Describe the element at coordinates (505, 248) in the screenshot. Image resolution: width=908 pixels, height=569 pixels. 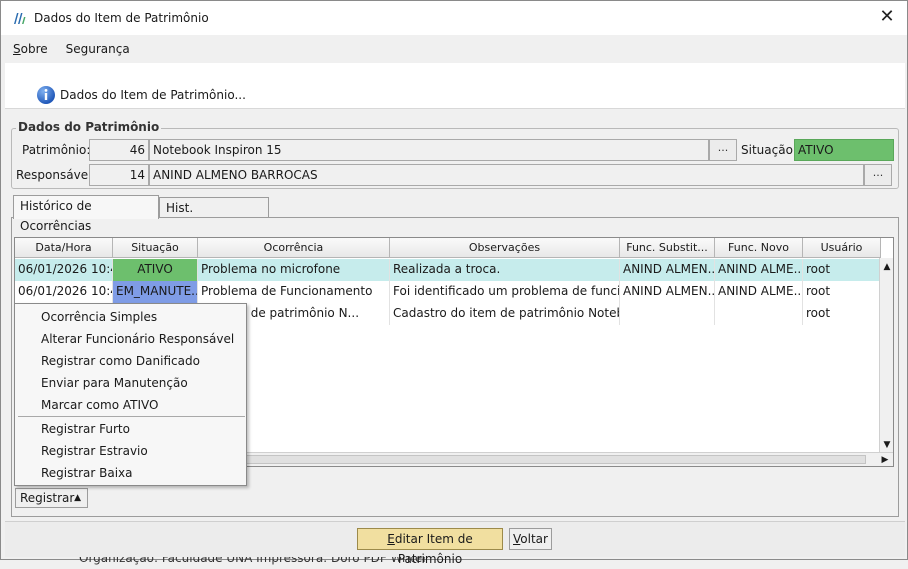
I see `column-header: Observações` at that location.